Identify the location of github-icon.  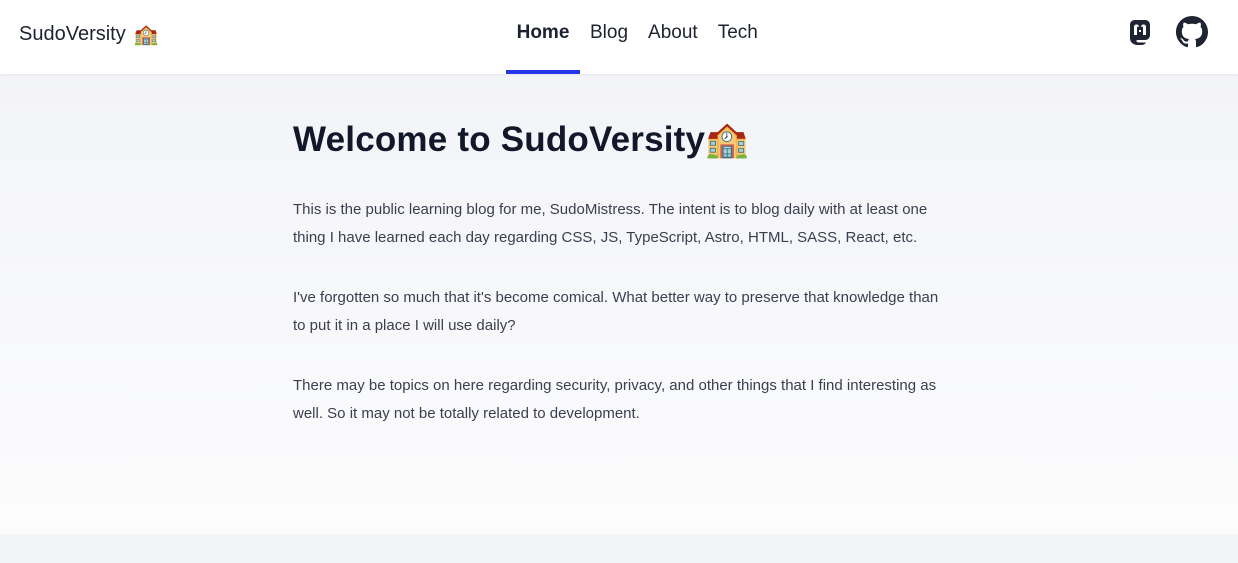
(1192, 32).